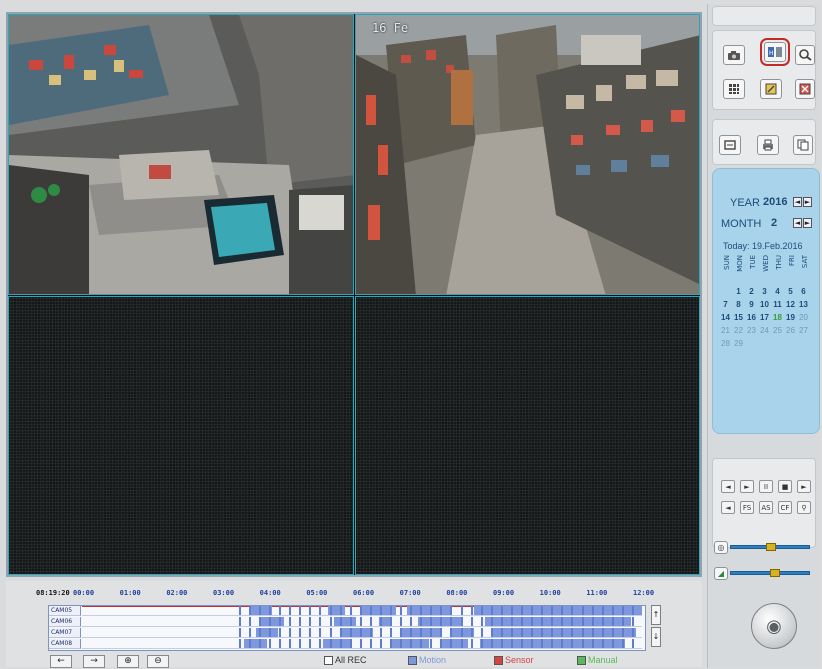  What do you see at coordinates (804, 486) in the screenshot?
I see `play-button: ►` at bounding box center [804, 486].